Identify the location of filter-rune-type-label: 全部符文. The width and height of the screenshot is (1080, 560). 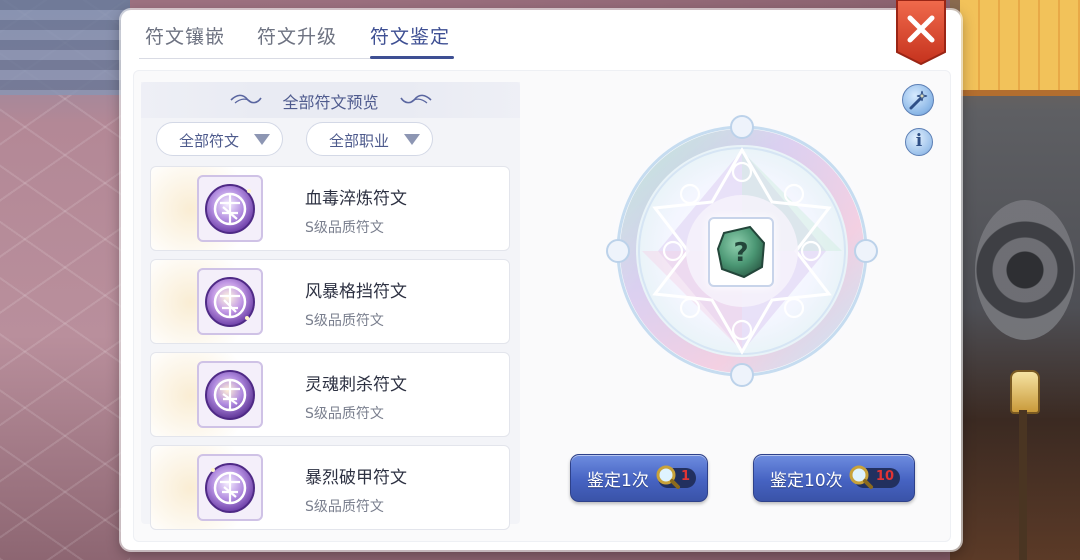
(209, 141).